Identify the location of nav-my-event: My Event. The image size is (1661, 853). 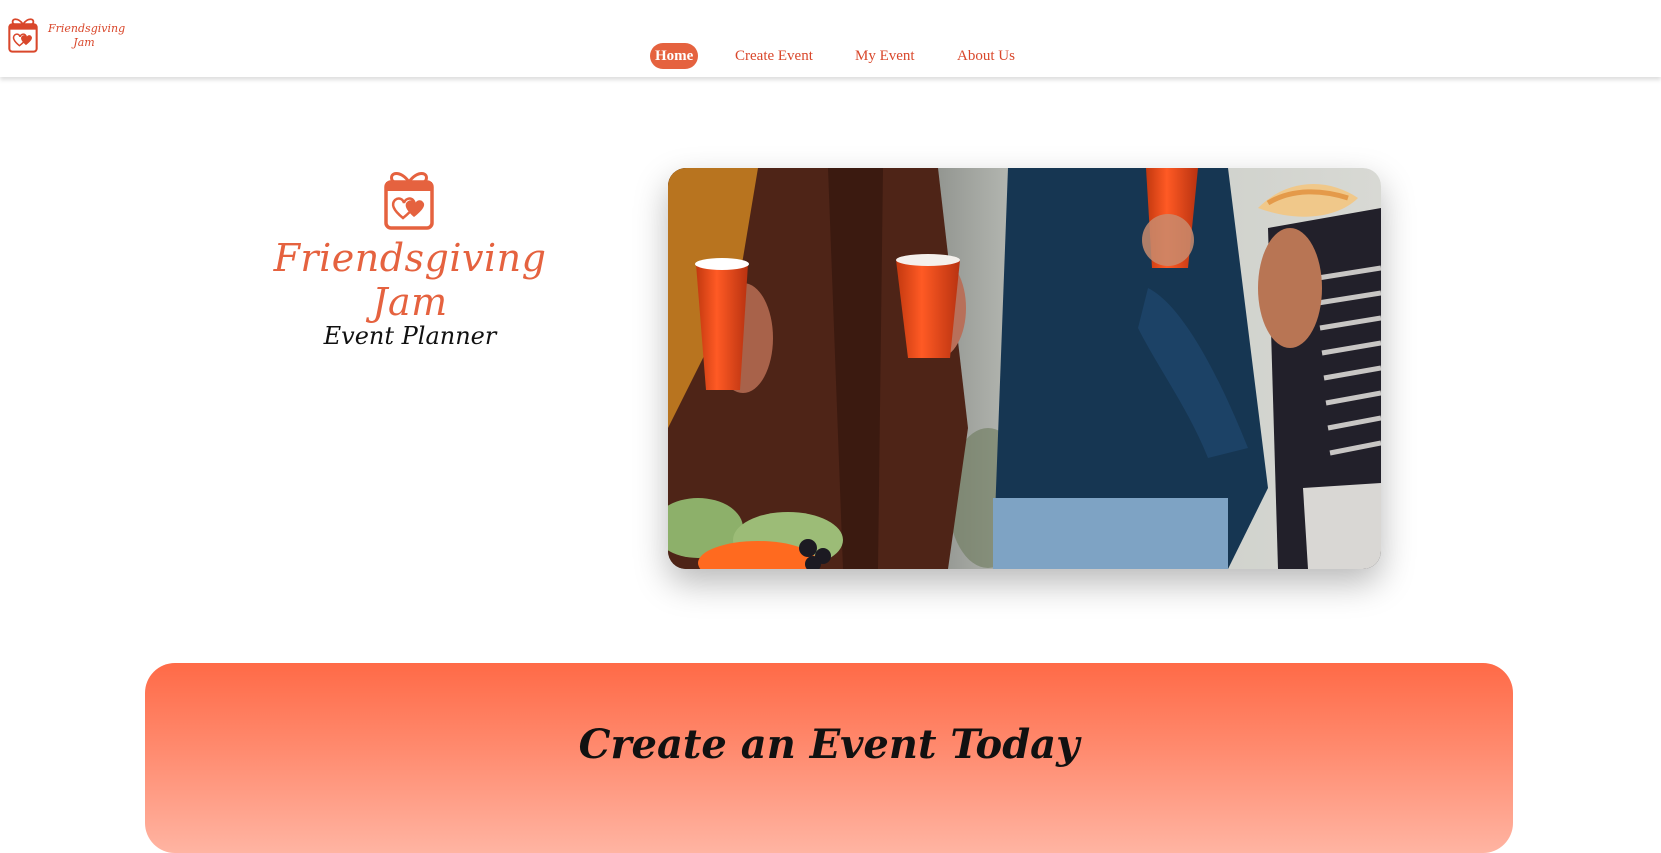
(885, 56).